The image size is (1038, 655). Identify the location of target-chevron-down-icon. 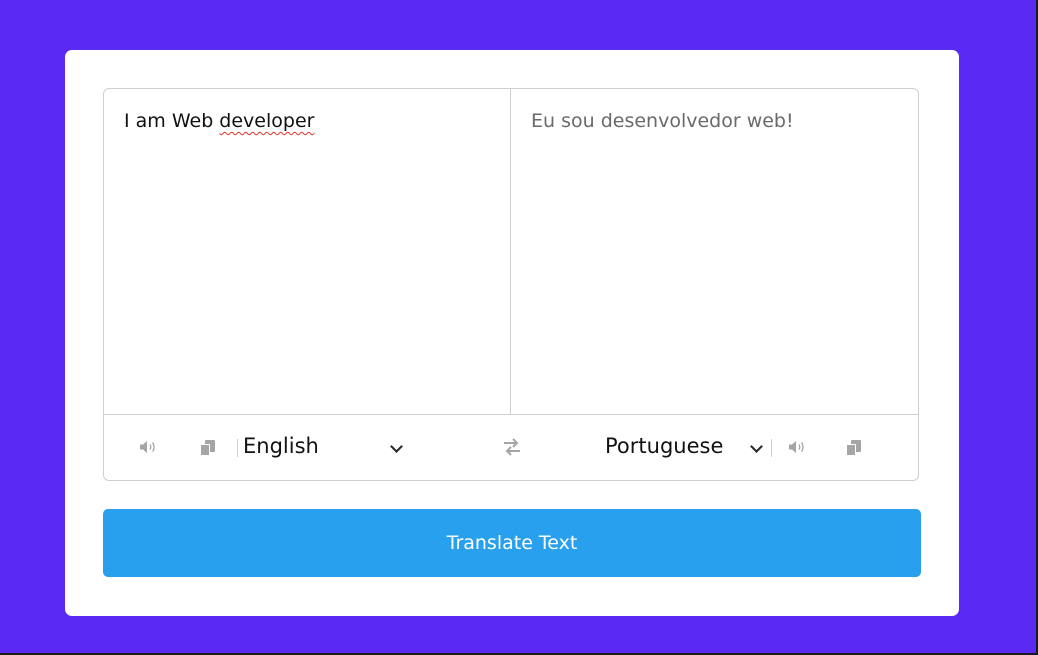
(756, 446).